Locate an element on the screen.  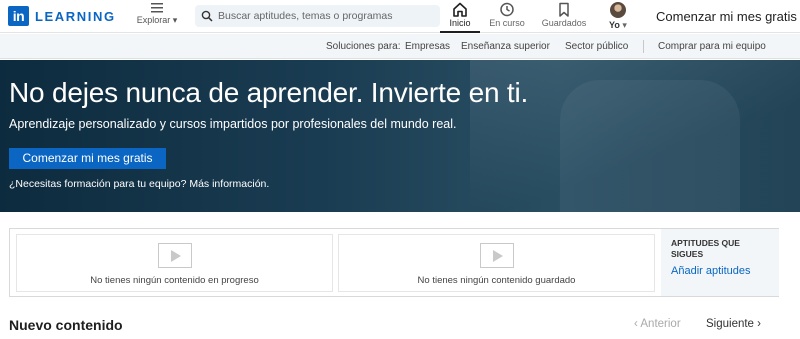
logo-text: LEARNING is located at coordinates (75, 16).